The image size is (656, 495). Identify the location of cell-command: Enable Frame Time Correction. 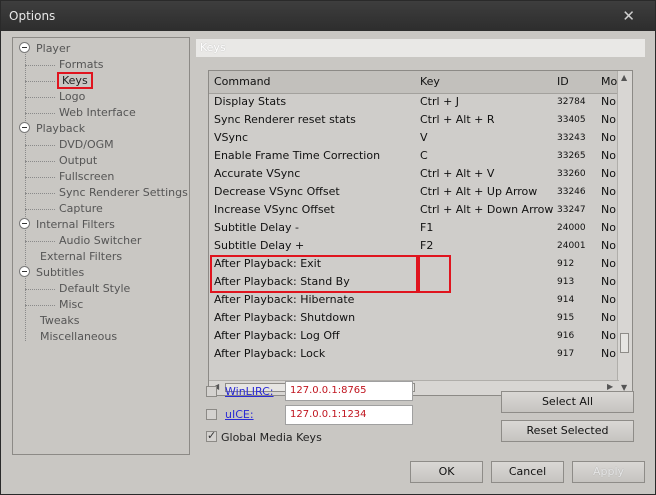
(297, 155).